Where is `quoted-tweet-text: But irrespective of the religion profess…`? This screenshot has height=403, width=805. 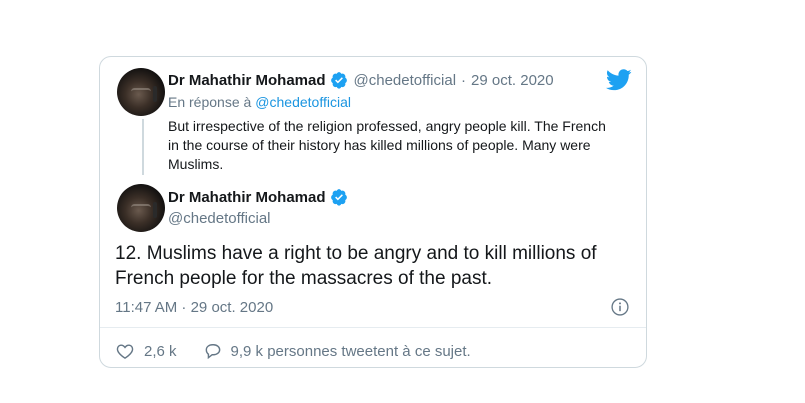
quoted-tweet-text: But irrespective of the religion profess… is located at coordinates (387, 145).